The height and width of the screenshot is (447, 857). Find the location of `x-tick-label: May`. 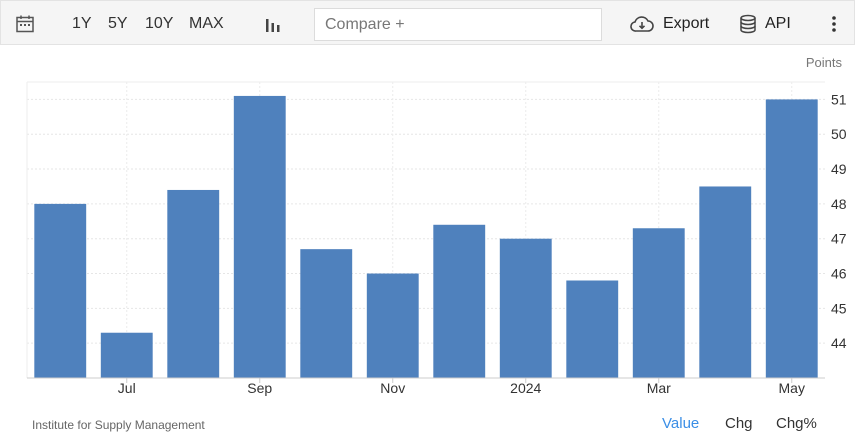

x-tick-label: May is located at coordinates (792, 388).